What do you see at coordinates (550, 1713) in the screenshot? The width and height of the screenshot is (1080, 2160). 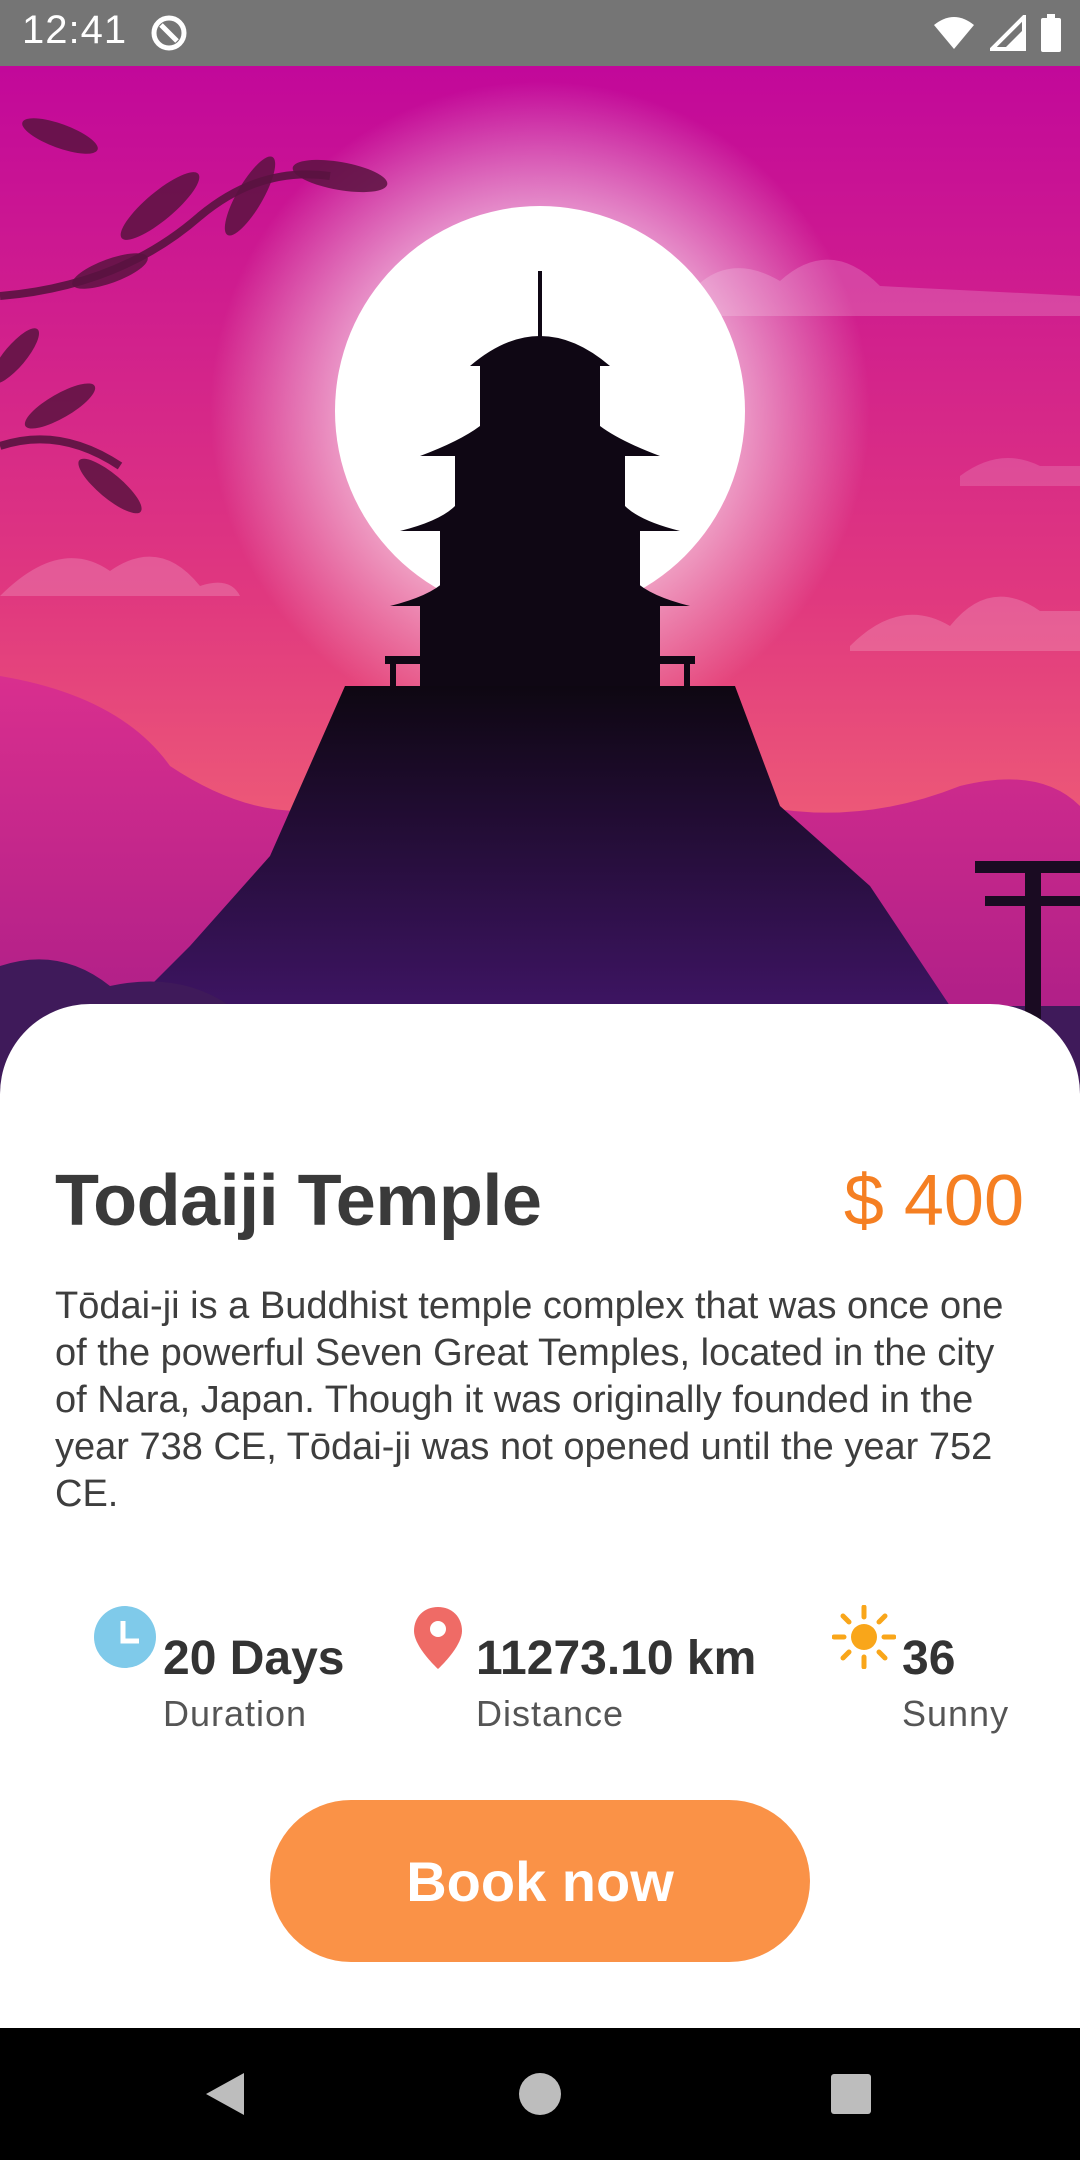 I see `distance-label: Distance` at bounding box center [550, 1713].